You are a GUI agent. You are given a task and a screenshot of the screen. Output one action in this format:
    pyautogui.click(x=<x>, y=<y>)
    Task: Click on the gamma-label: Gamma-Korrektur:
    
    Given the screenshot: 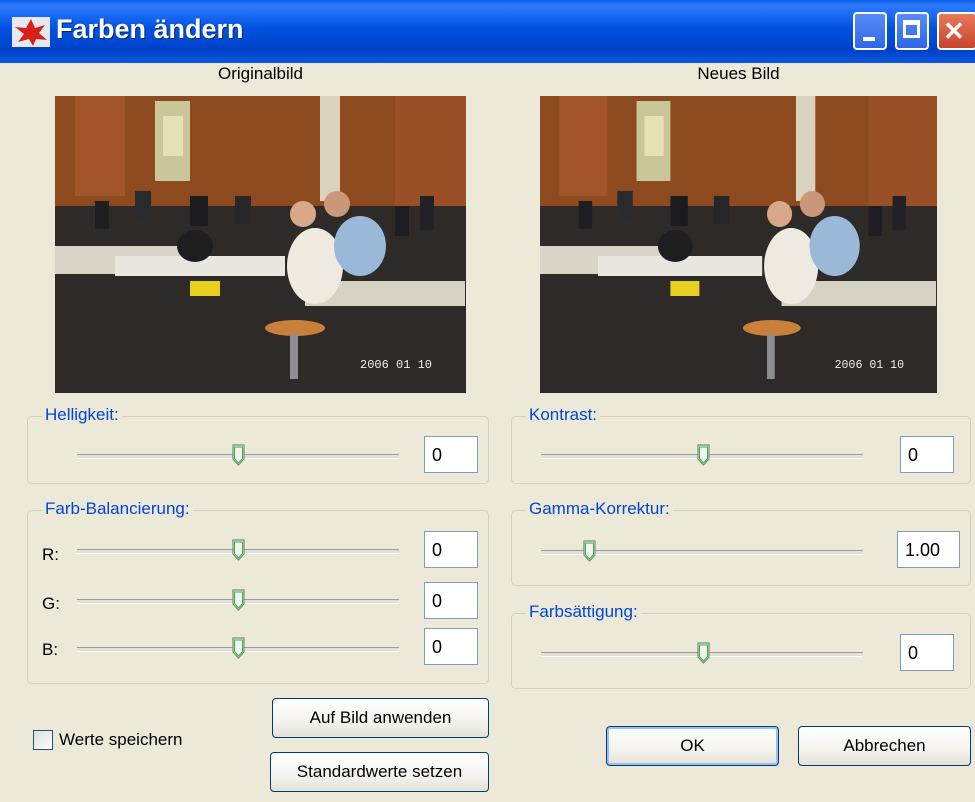 What is the action you would take?
    pyautogui.click(x=599, y=509)
    